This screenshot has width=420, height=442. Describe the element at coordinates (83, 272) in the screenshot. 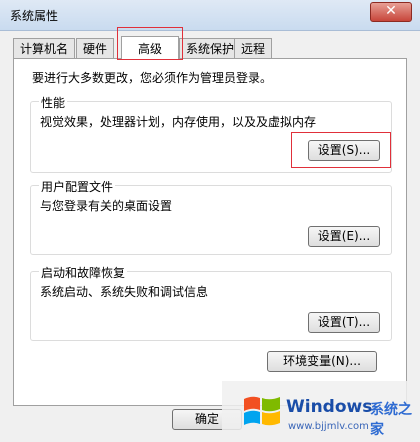

I see `group-title-startup-recovery: 启动和故障恢复` at that location.